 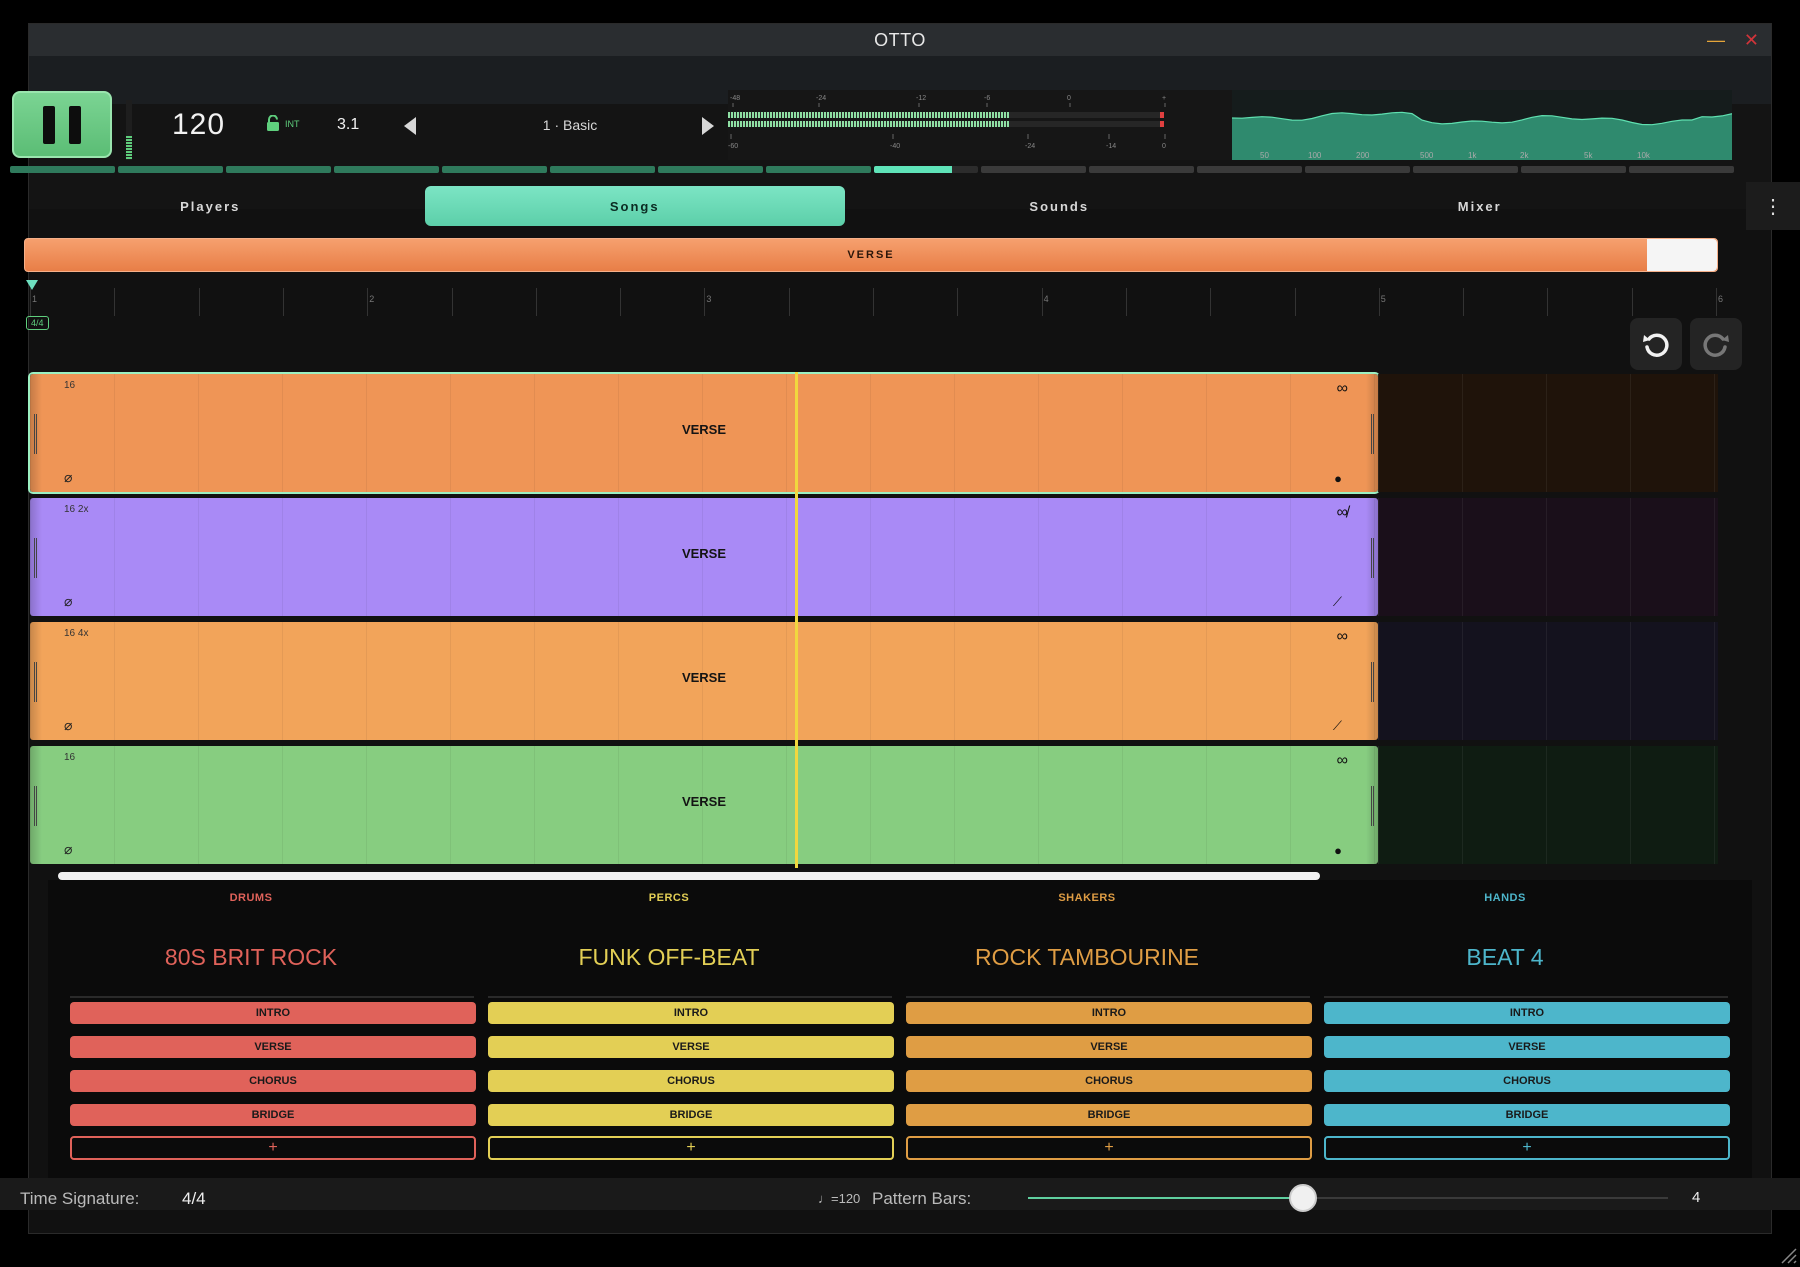 I want to click on resize-grip-icon, so click(x=1787, y=1254).